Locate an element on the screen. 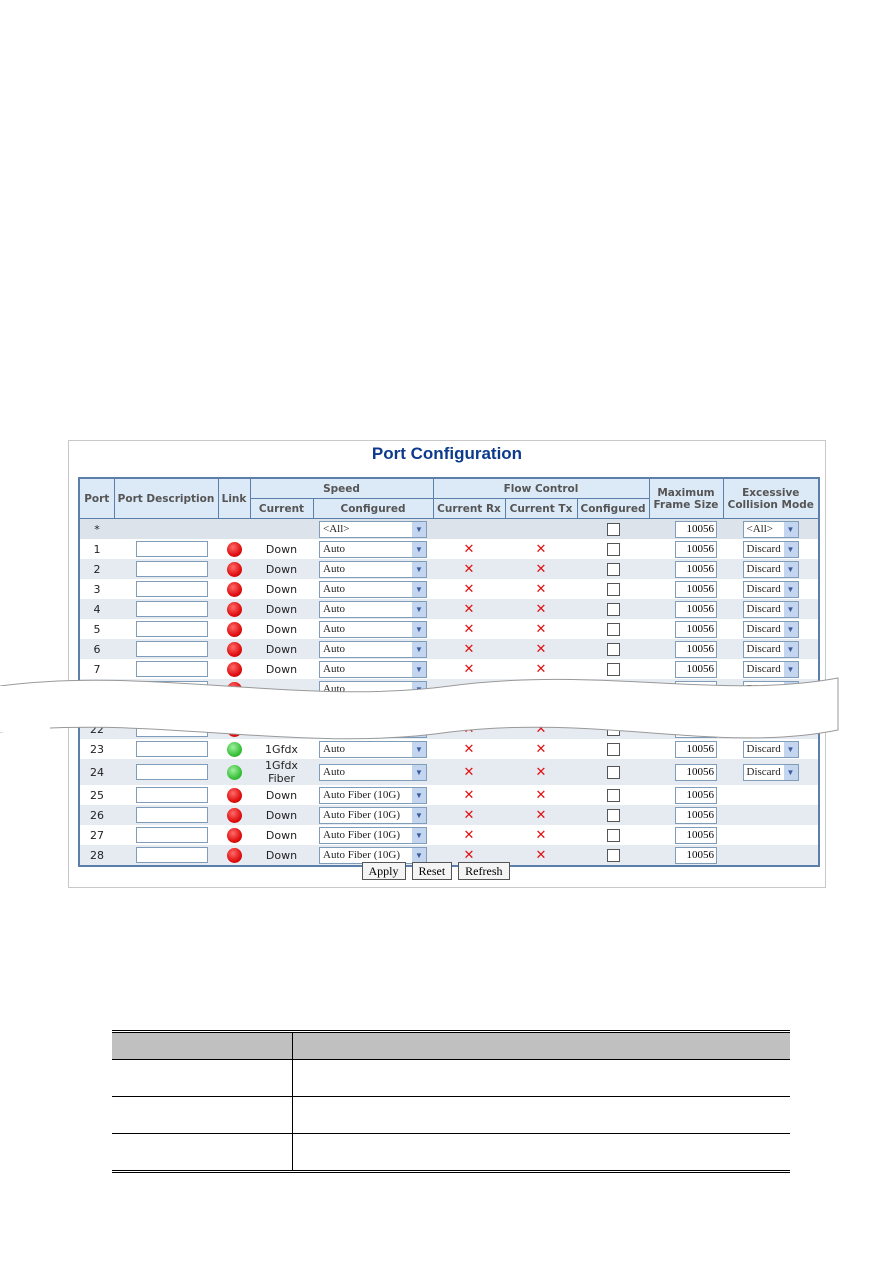 This screenshot has height=1263, width=893. header-line: Frame Size is located at coordinates (686, 504).